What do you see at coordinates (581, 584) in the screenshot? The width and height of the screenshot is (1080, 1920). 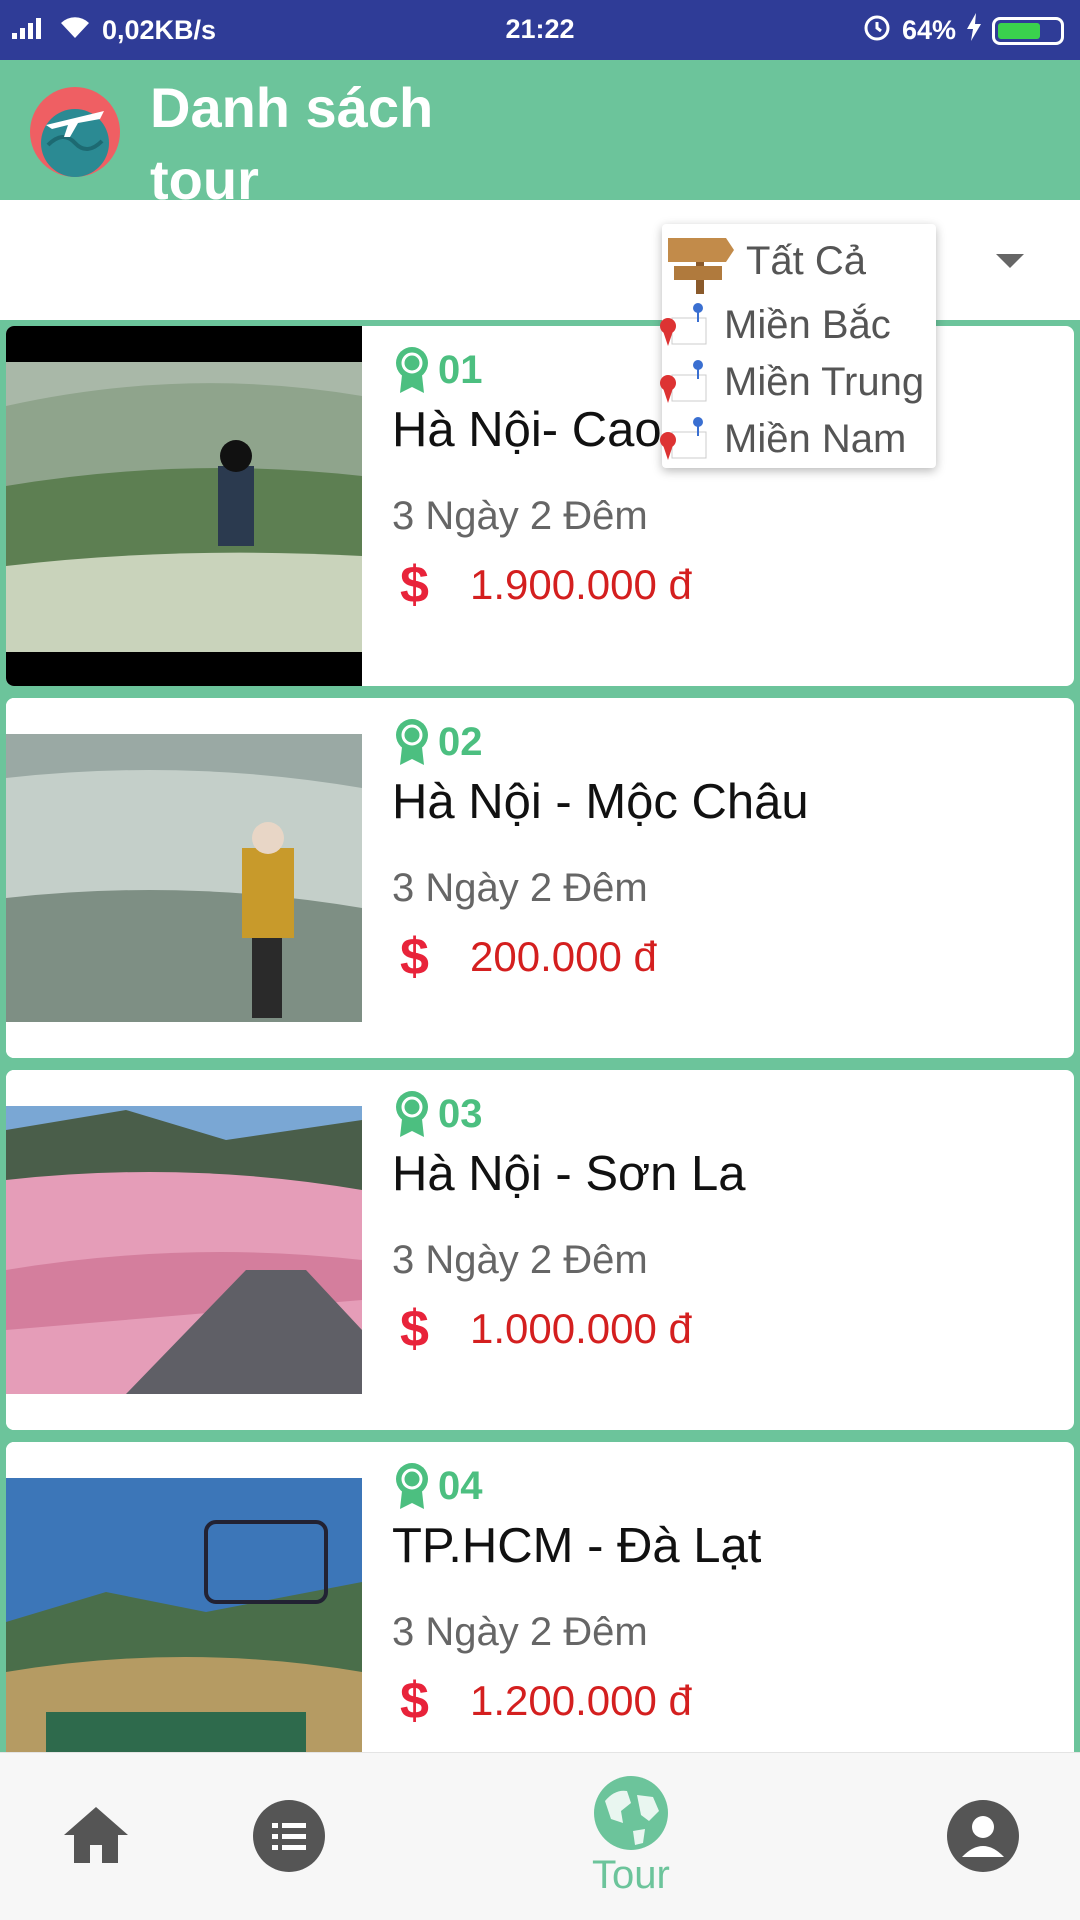 I see `tour-price-value: 1.900.000 đ` at bounding box center [581, 584].